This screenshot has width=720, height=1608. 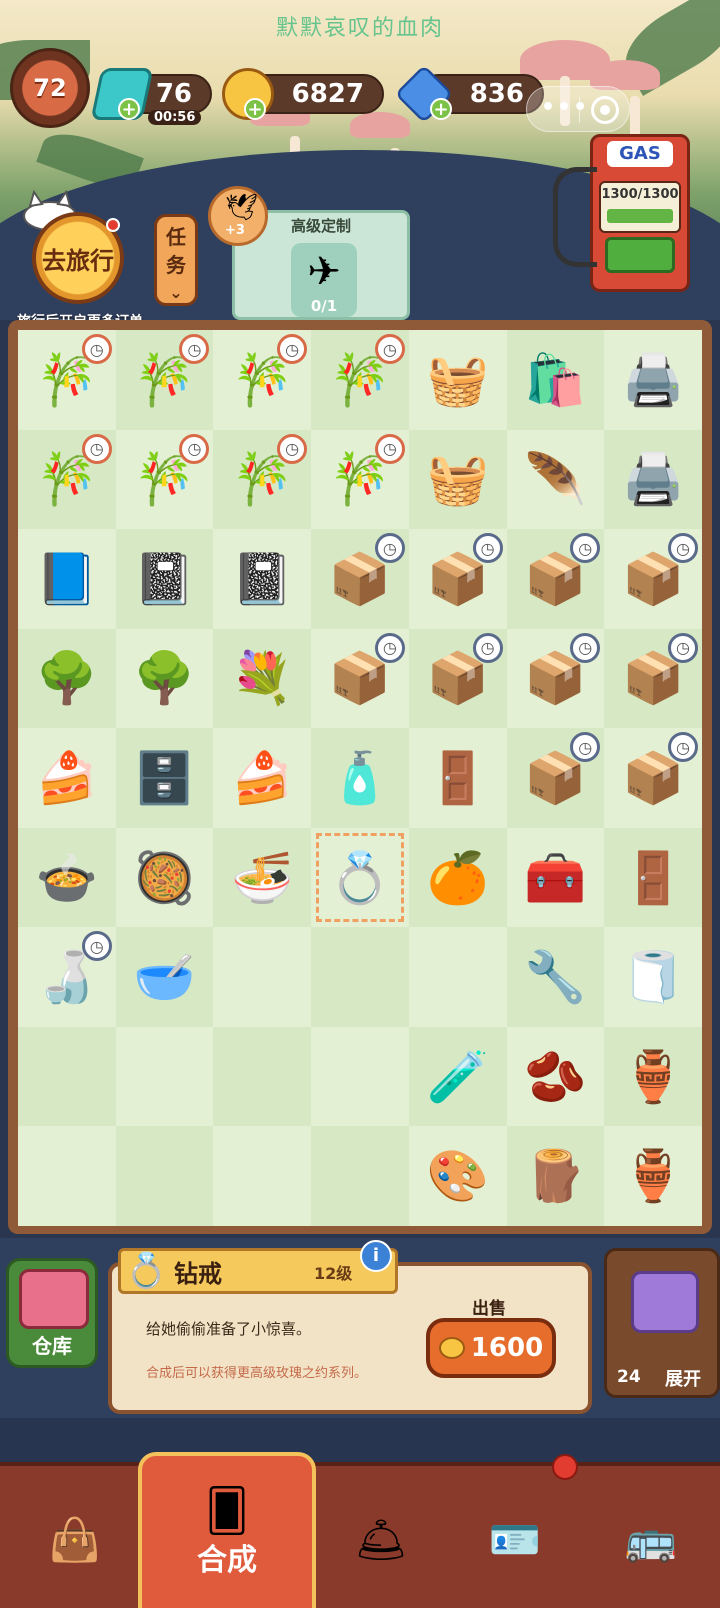 What do you see at coordinates (605, 110) in the screenshot?
I see `close-target-icon` at bounding box center [605, 110].